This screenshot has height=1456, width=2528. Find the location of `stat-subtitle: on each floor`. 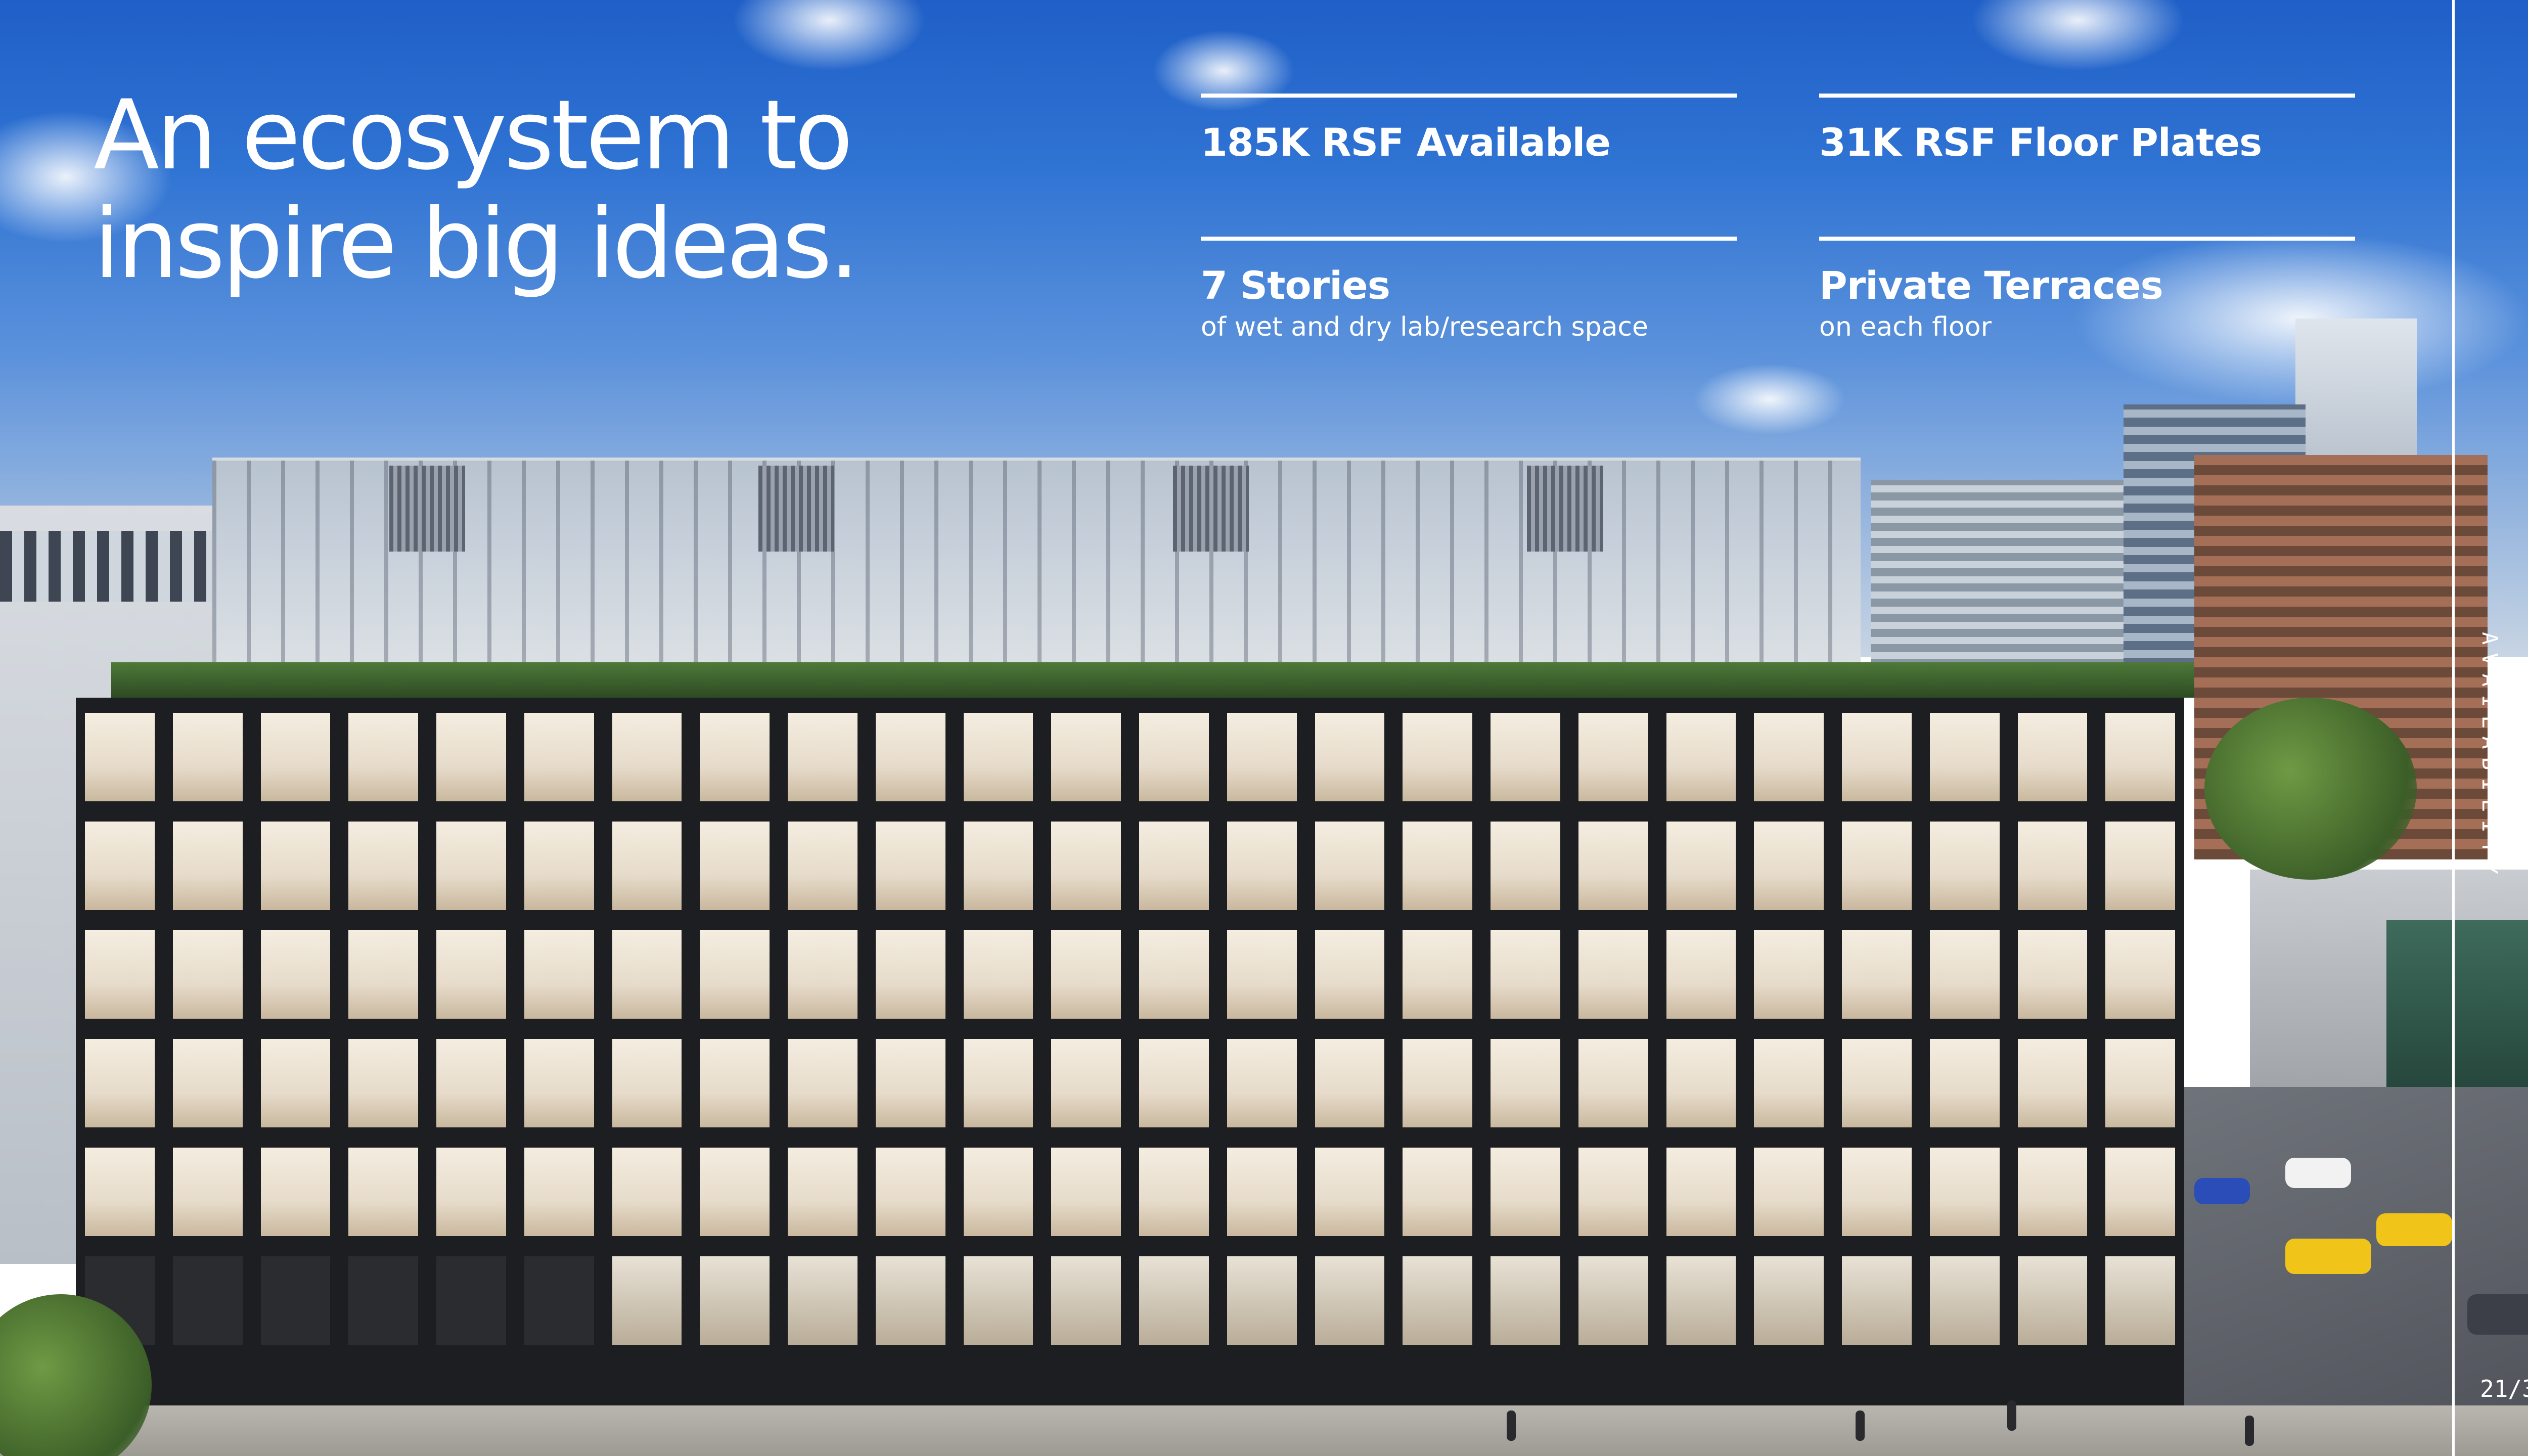

stat-subtitle: on each floor is located at coordinates (1906, 327).